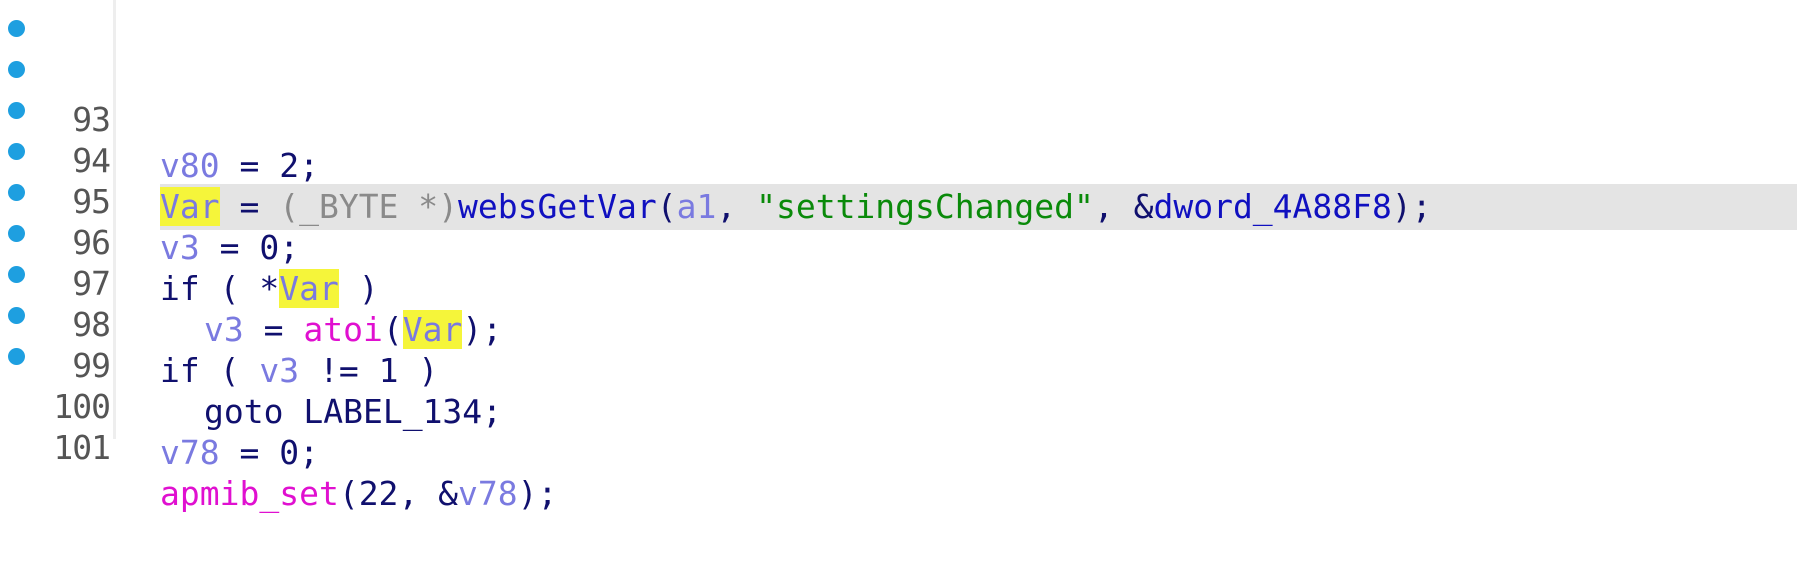  I want to click on code-text: goto LABEL_134;, so click(978, 412).